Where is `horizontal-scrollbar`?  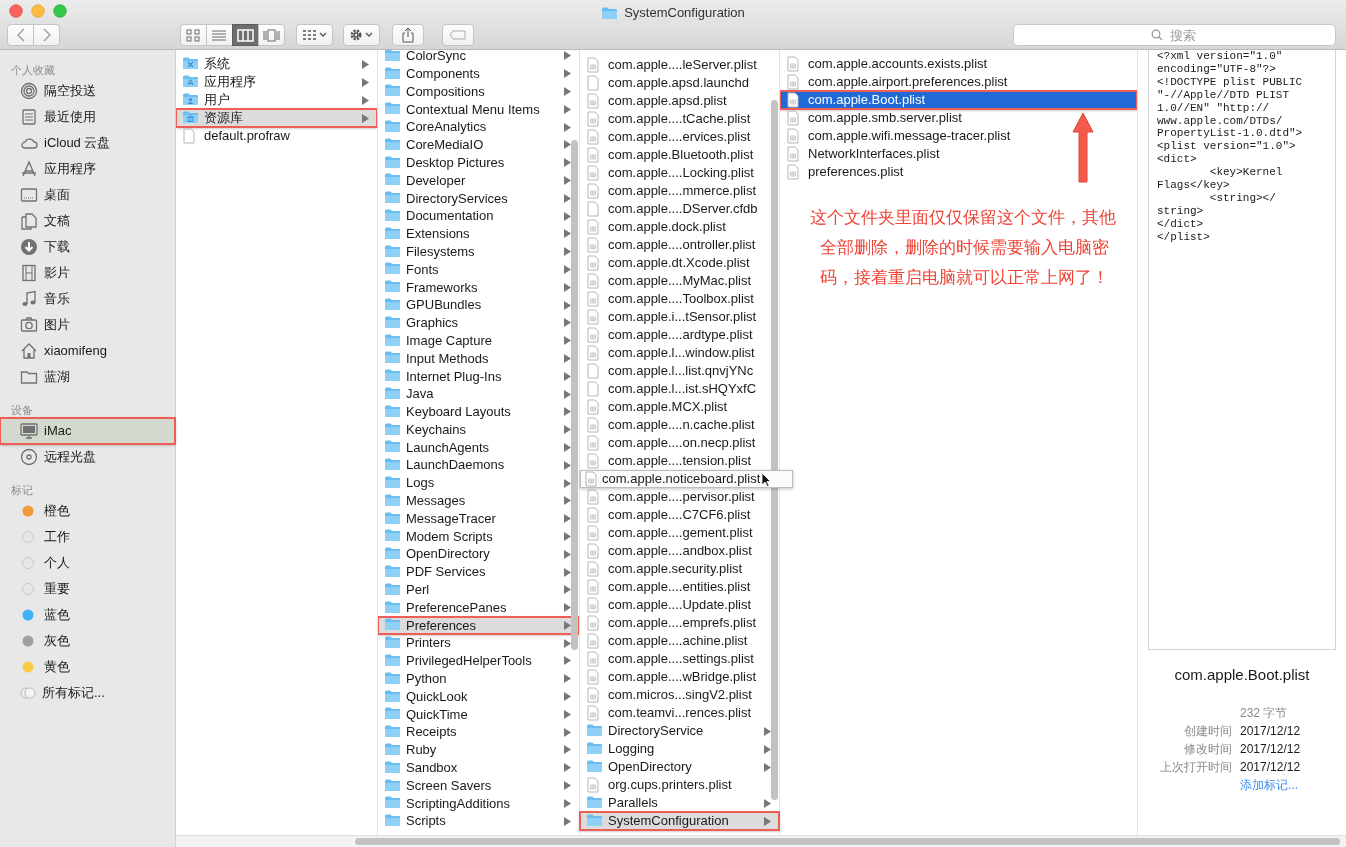
horizontal-scrollbar is located at coordinates (761, 841).